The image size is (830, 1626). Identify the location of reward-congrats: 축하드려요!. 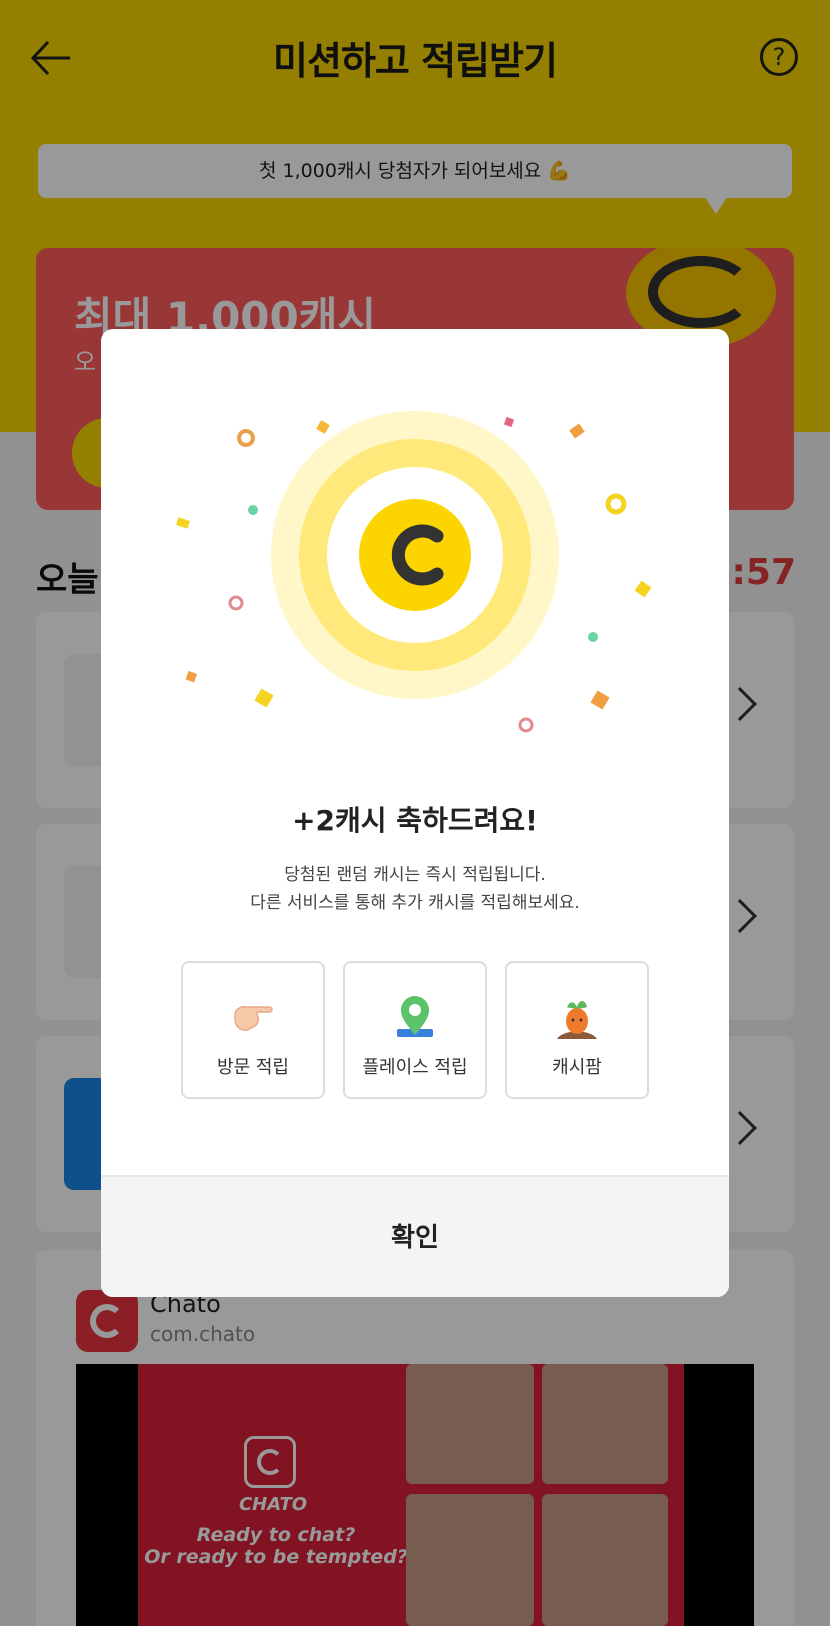
(462, 820).